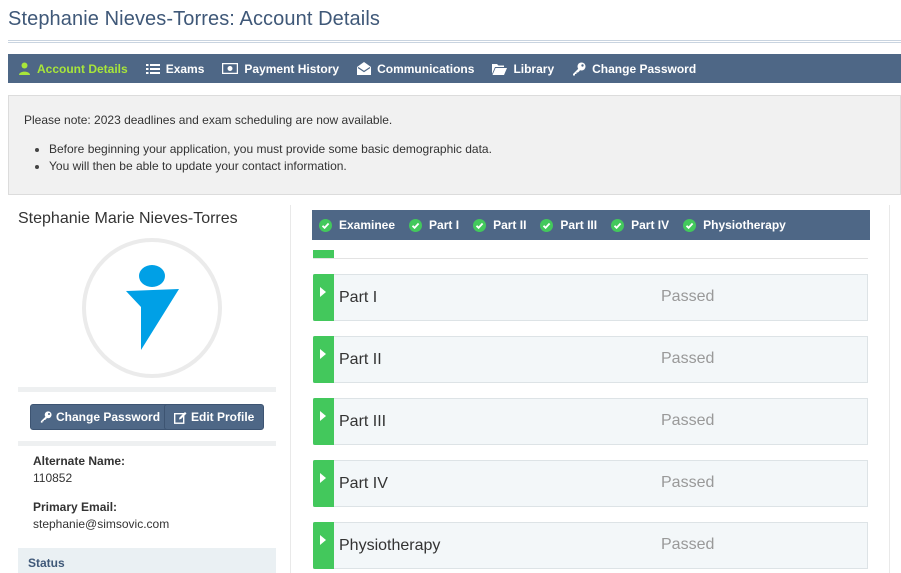 Image resolution: width=901 pixels, height=573 pixels. Describe the element at coordinates (82, 68) in the screenshot. I see `nav-label: Account Details` at that location.